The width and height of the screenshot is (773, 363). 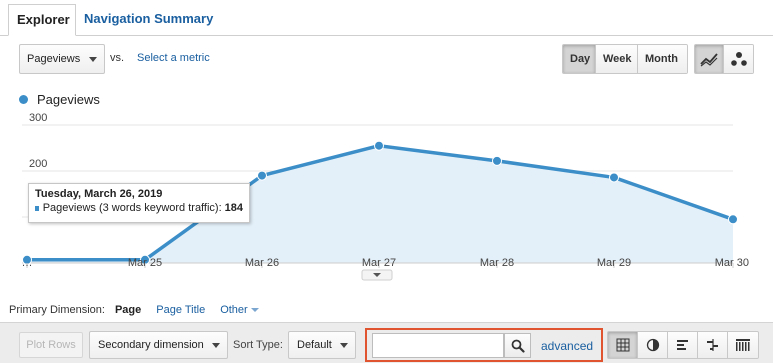 What do you see at coordinates (128, 310) in the screenshot?
I see `dimension-page: Page` at bounding box center [128, 310].